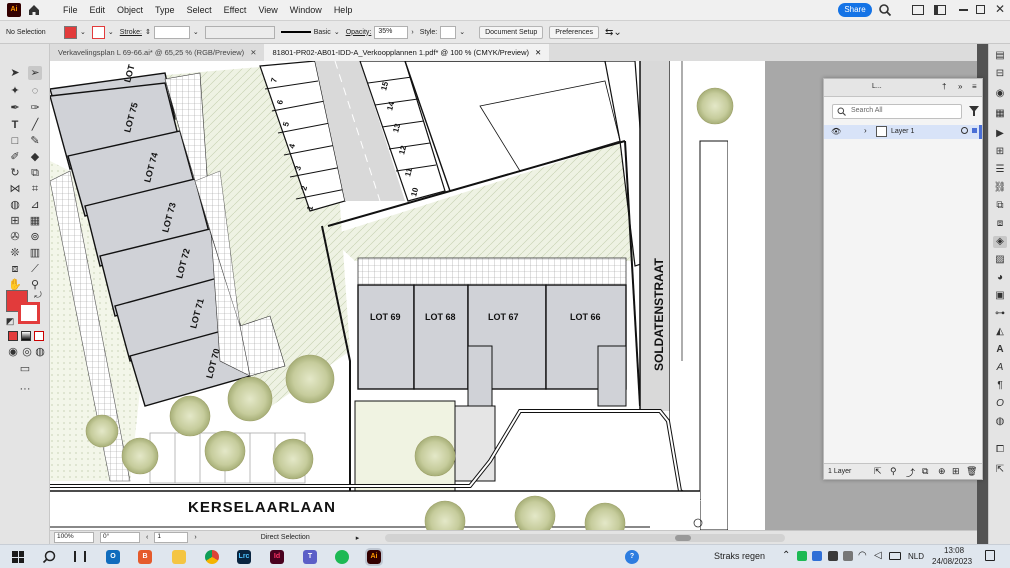  I want to click on brush-control: Basic ⌄, so click(310, 32).